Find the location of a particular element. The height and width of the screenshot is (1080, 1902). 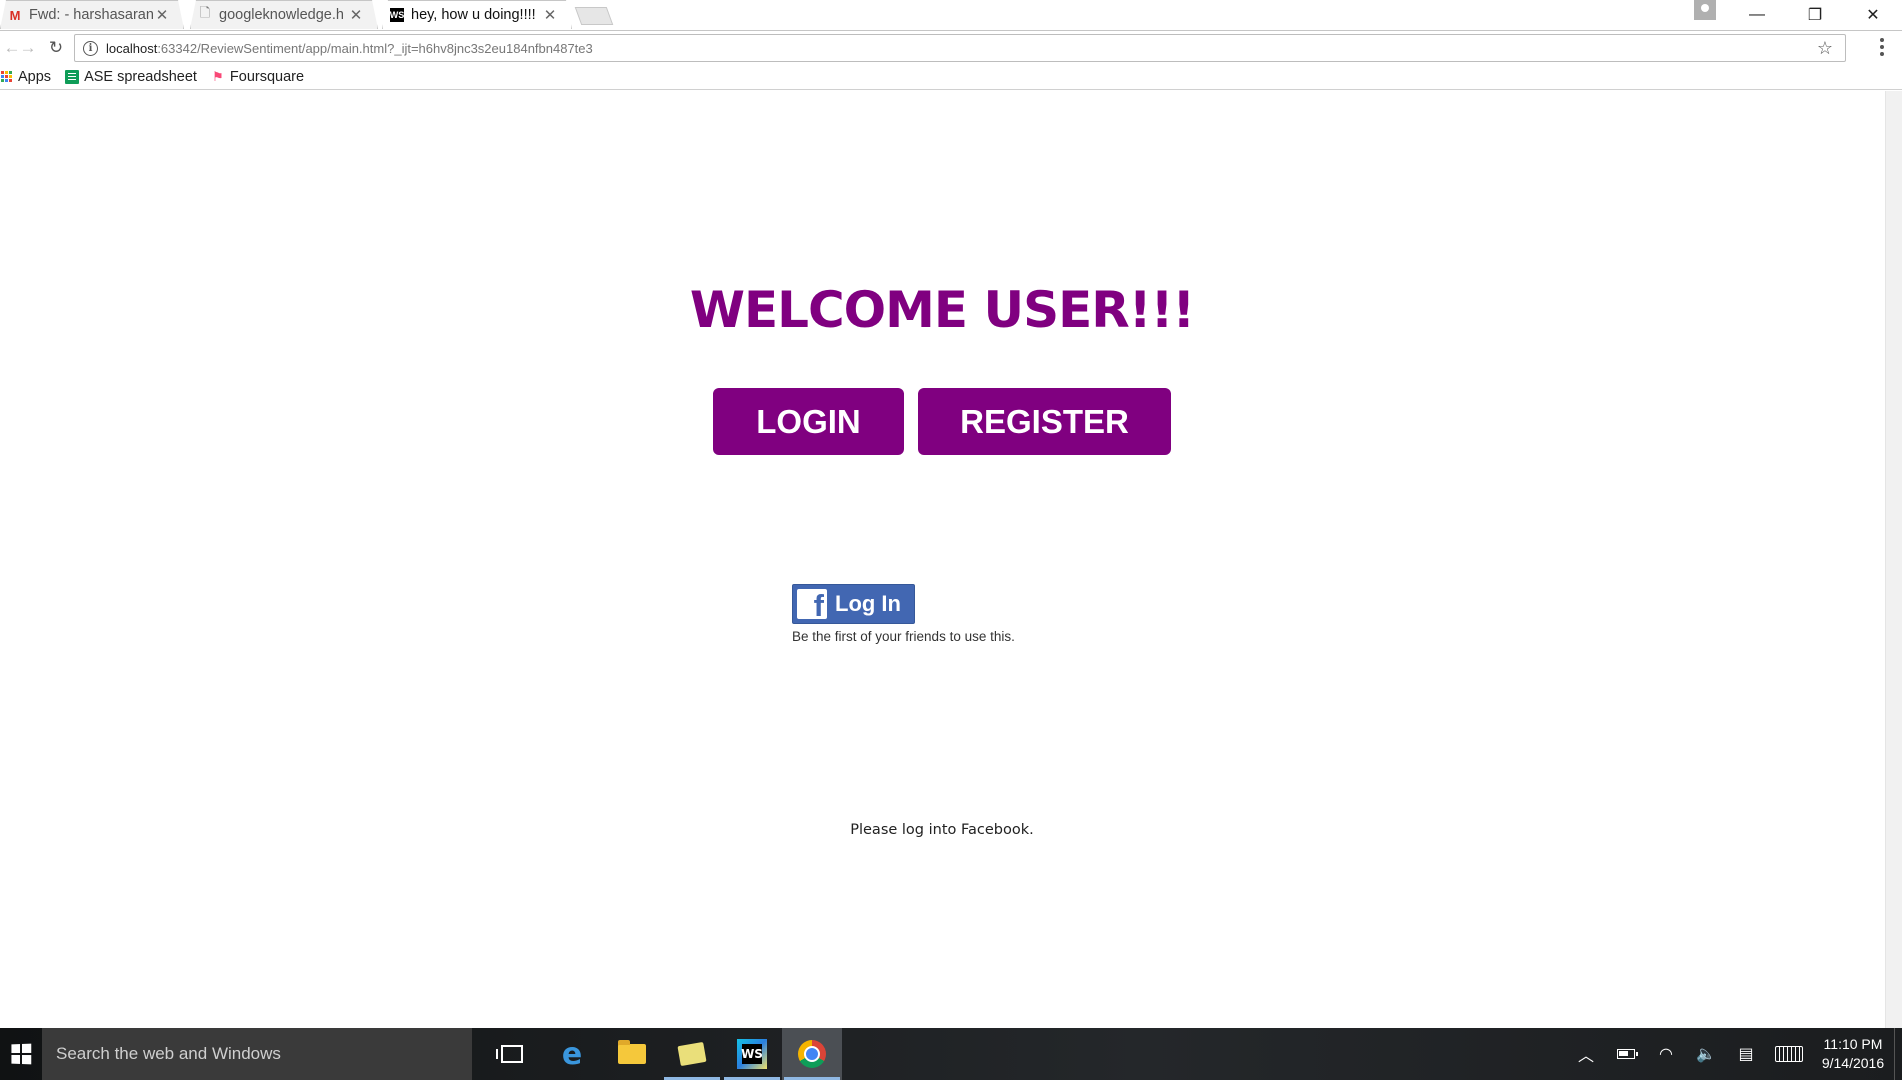

wifi-icon: ◠ is located at coordinates (1666, 1054).